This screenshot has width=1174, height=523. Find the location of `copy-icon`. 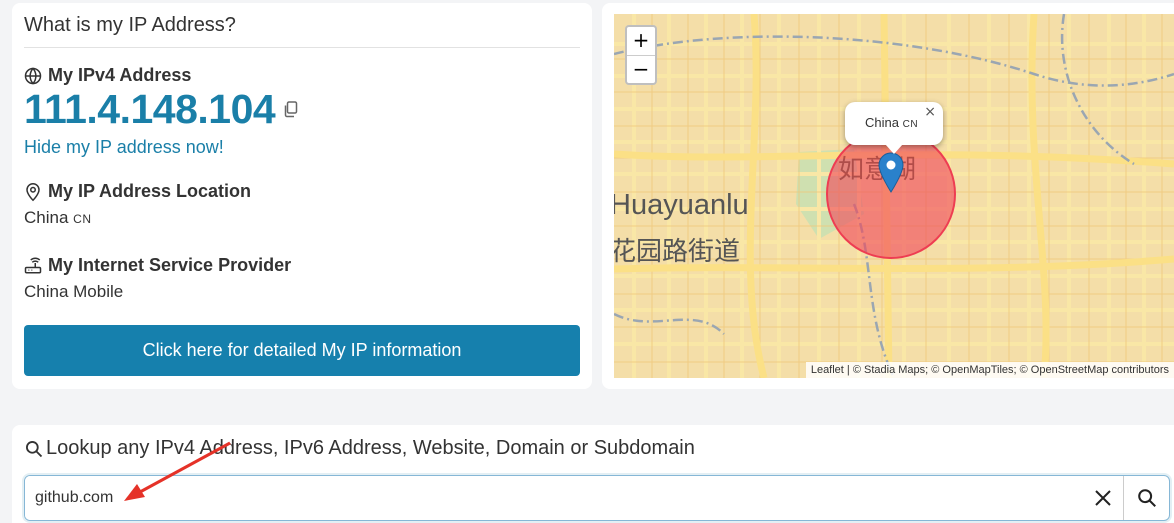

copy-icon is located at coordinates (290, 109).